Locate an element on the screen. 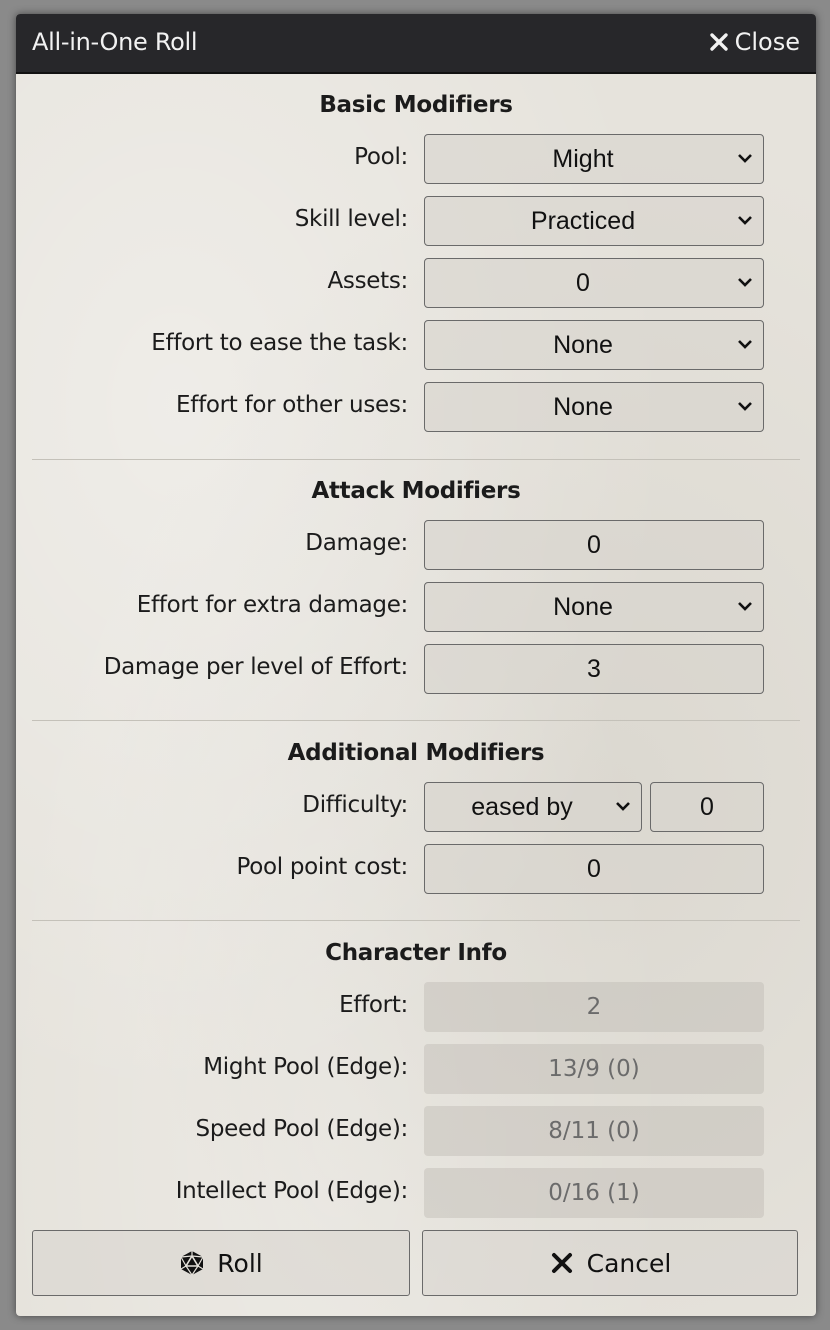 This screenshot has height=1330, width=830. damage-input: 0 is located at coordinates (594, 545).